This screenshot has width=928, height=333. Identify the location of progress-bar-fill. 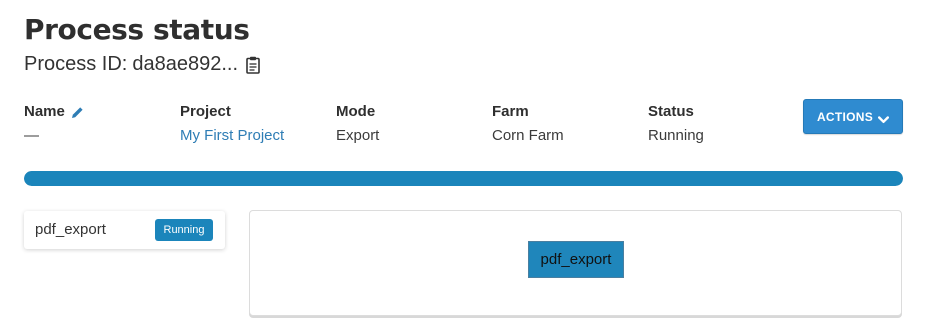
(463, 178).